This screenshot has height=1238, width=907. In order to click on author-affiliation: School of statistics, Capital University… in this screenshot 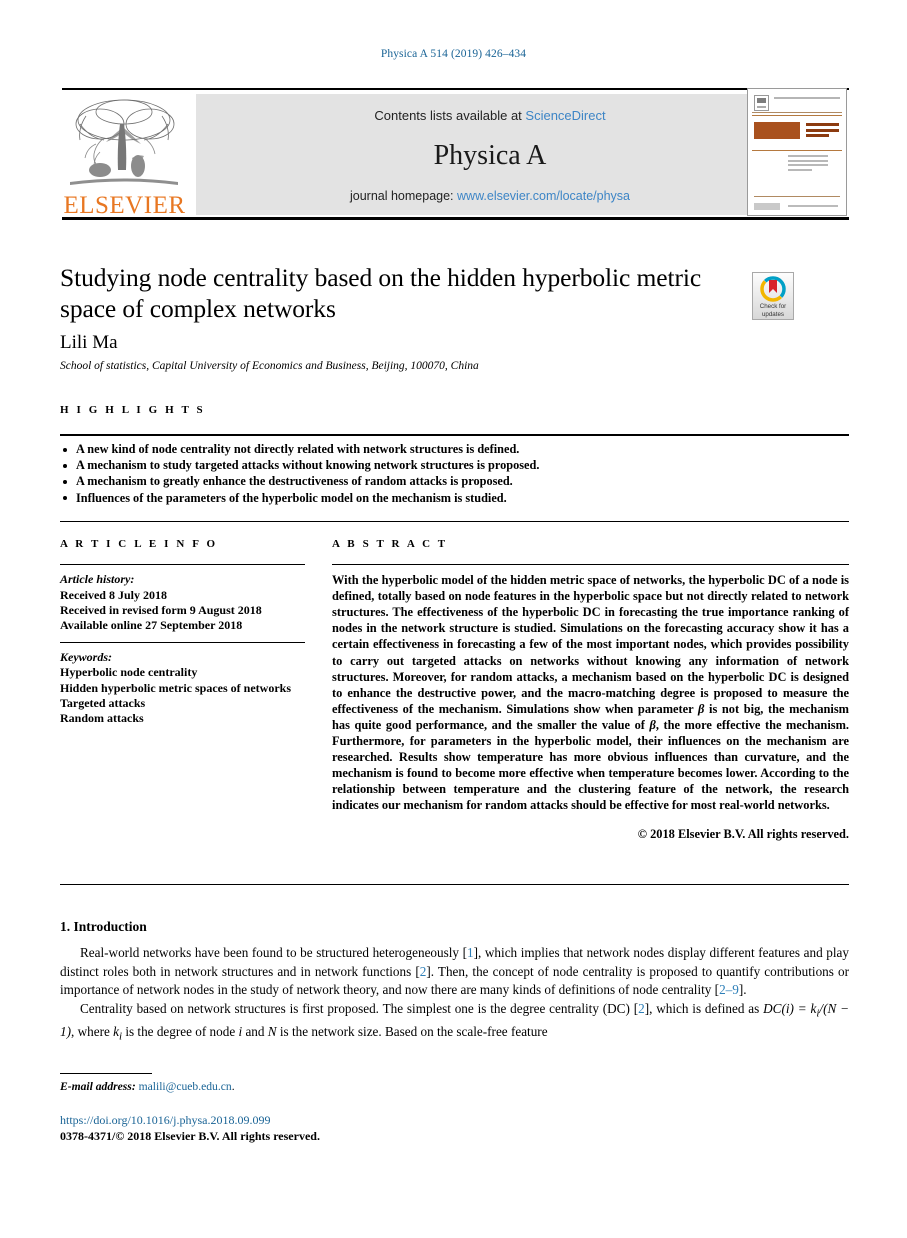, I will do `click(269, 366)`.